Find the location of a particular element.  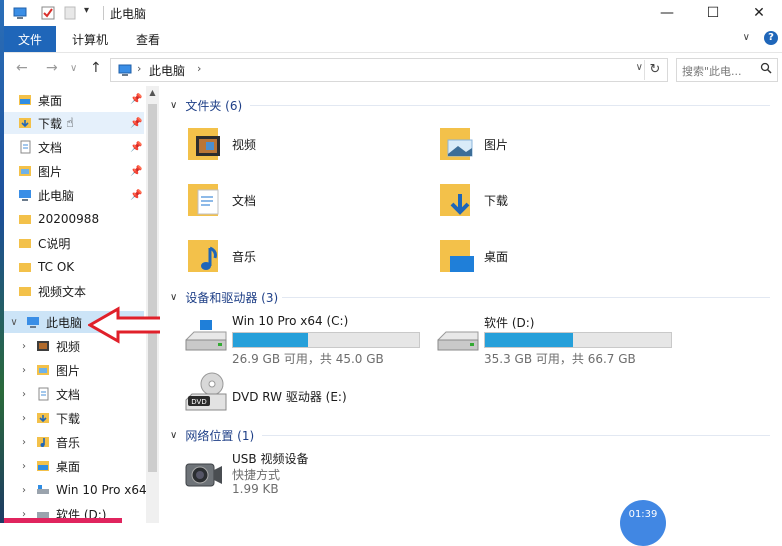

close-button: ✕ is located at coordinates (759, 13).